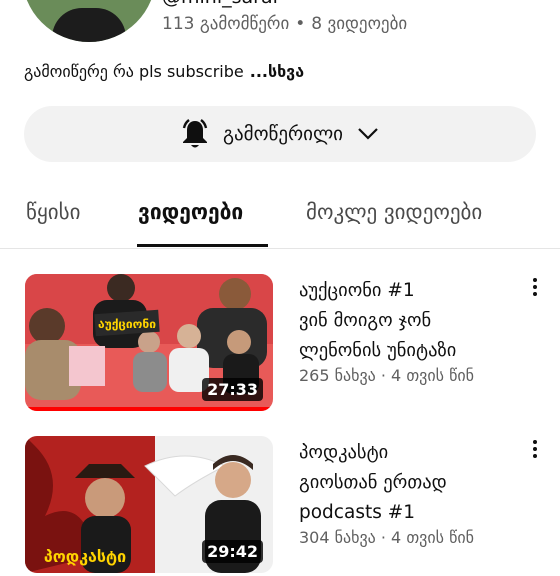 Image resolution: width=560 pixels, height=576 pixels. What do you see at coordinates (359, 24) in the screenshot?
I see `video-count: 8 ვიდეოები` at bounding box center [359, 24].